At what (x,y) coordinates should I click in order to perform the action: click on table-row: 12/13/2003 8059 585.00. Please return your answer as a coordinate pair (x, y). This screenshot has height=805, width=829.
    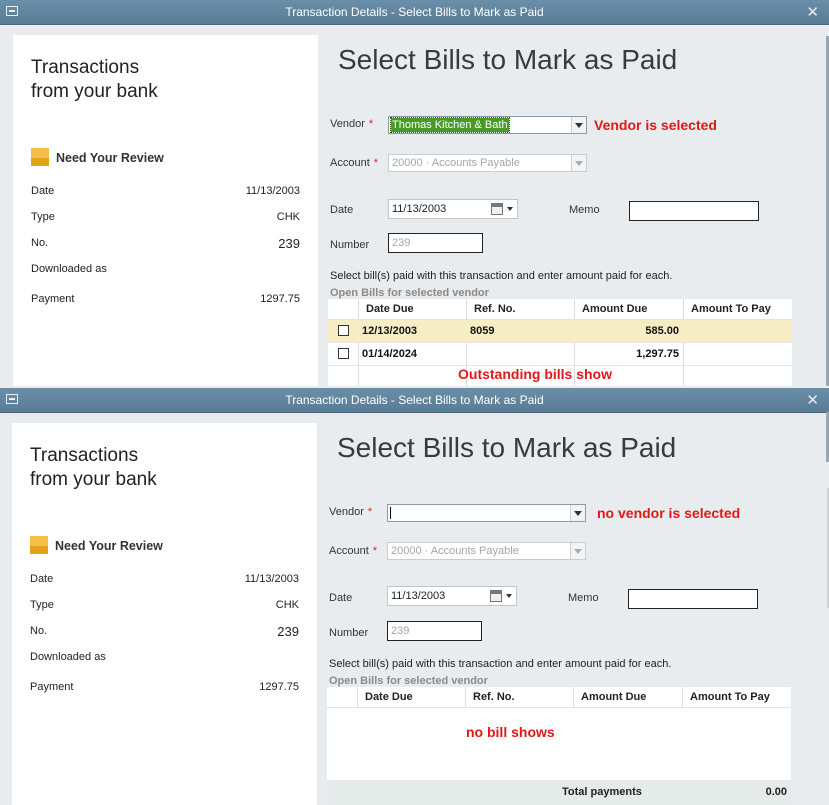
    Looking at the image, I should click on (560, 331).